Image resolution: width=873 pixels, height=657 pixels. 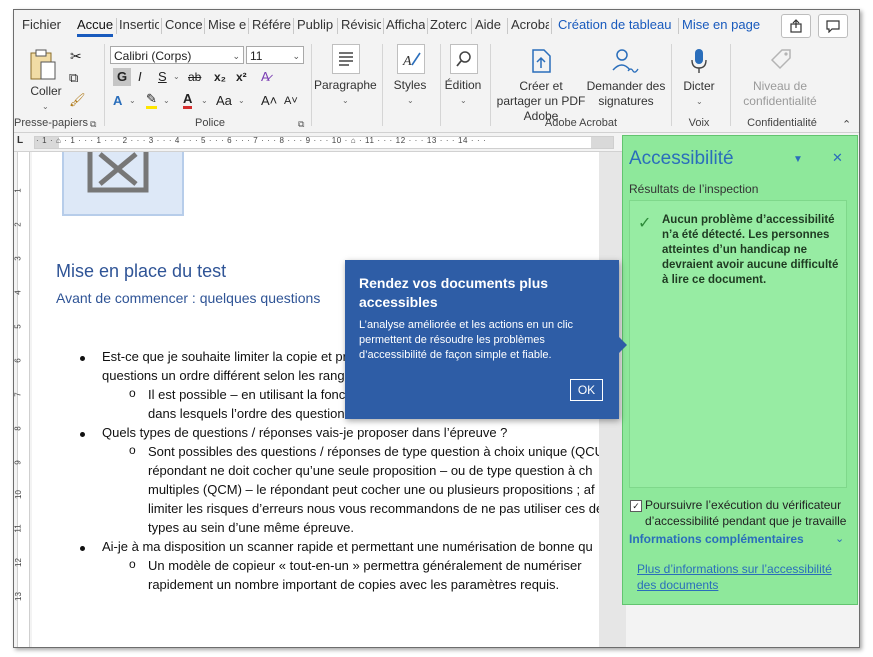 What do you see at coordinates (45, 24) in the screenshot?
I see `tab-file: Fichier` at bounding box center [45, 24].